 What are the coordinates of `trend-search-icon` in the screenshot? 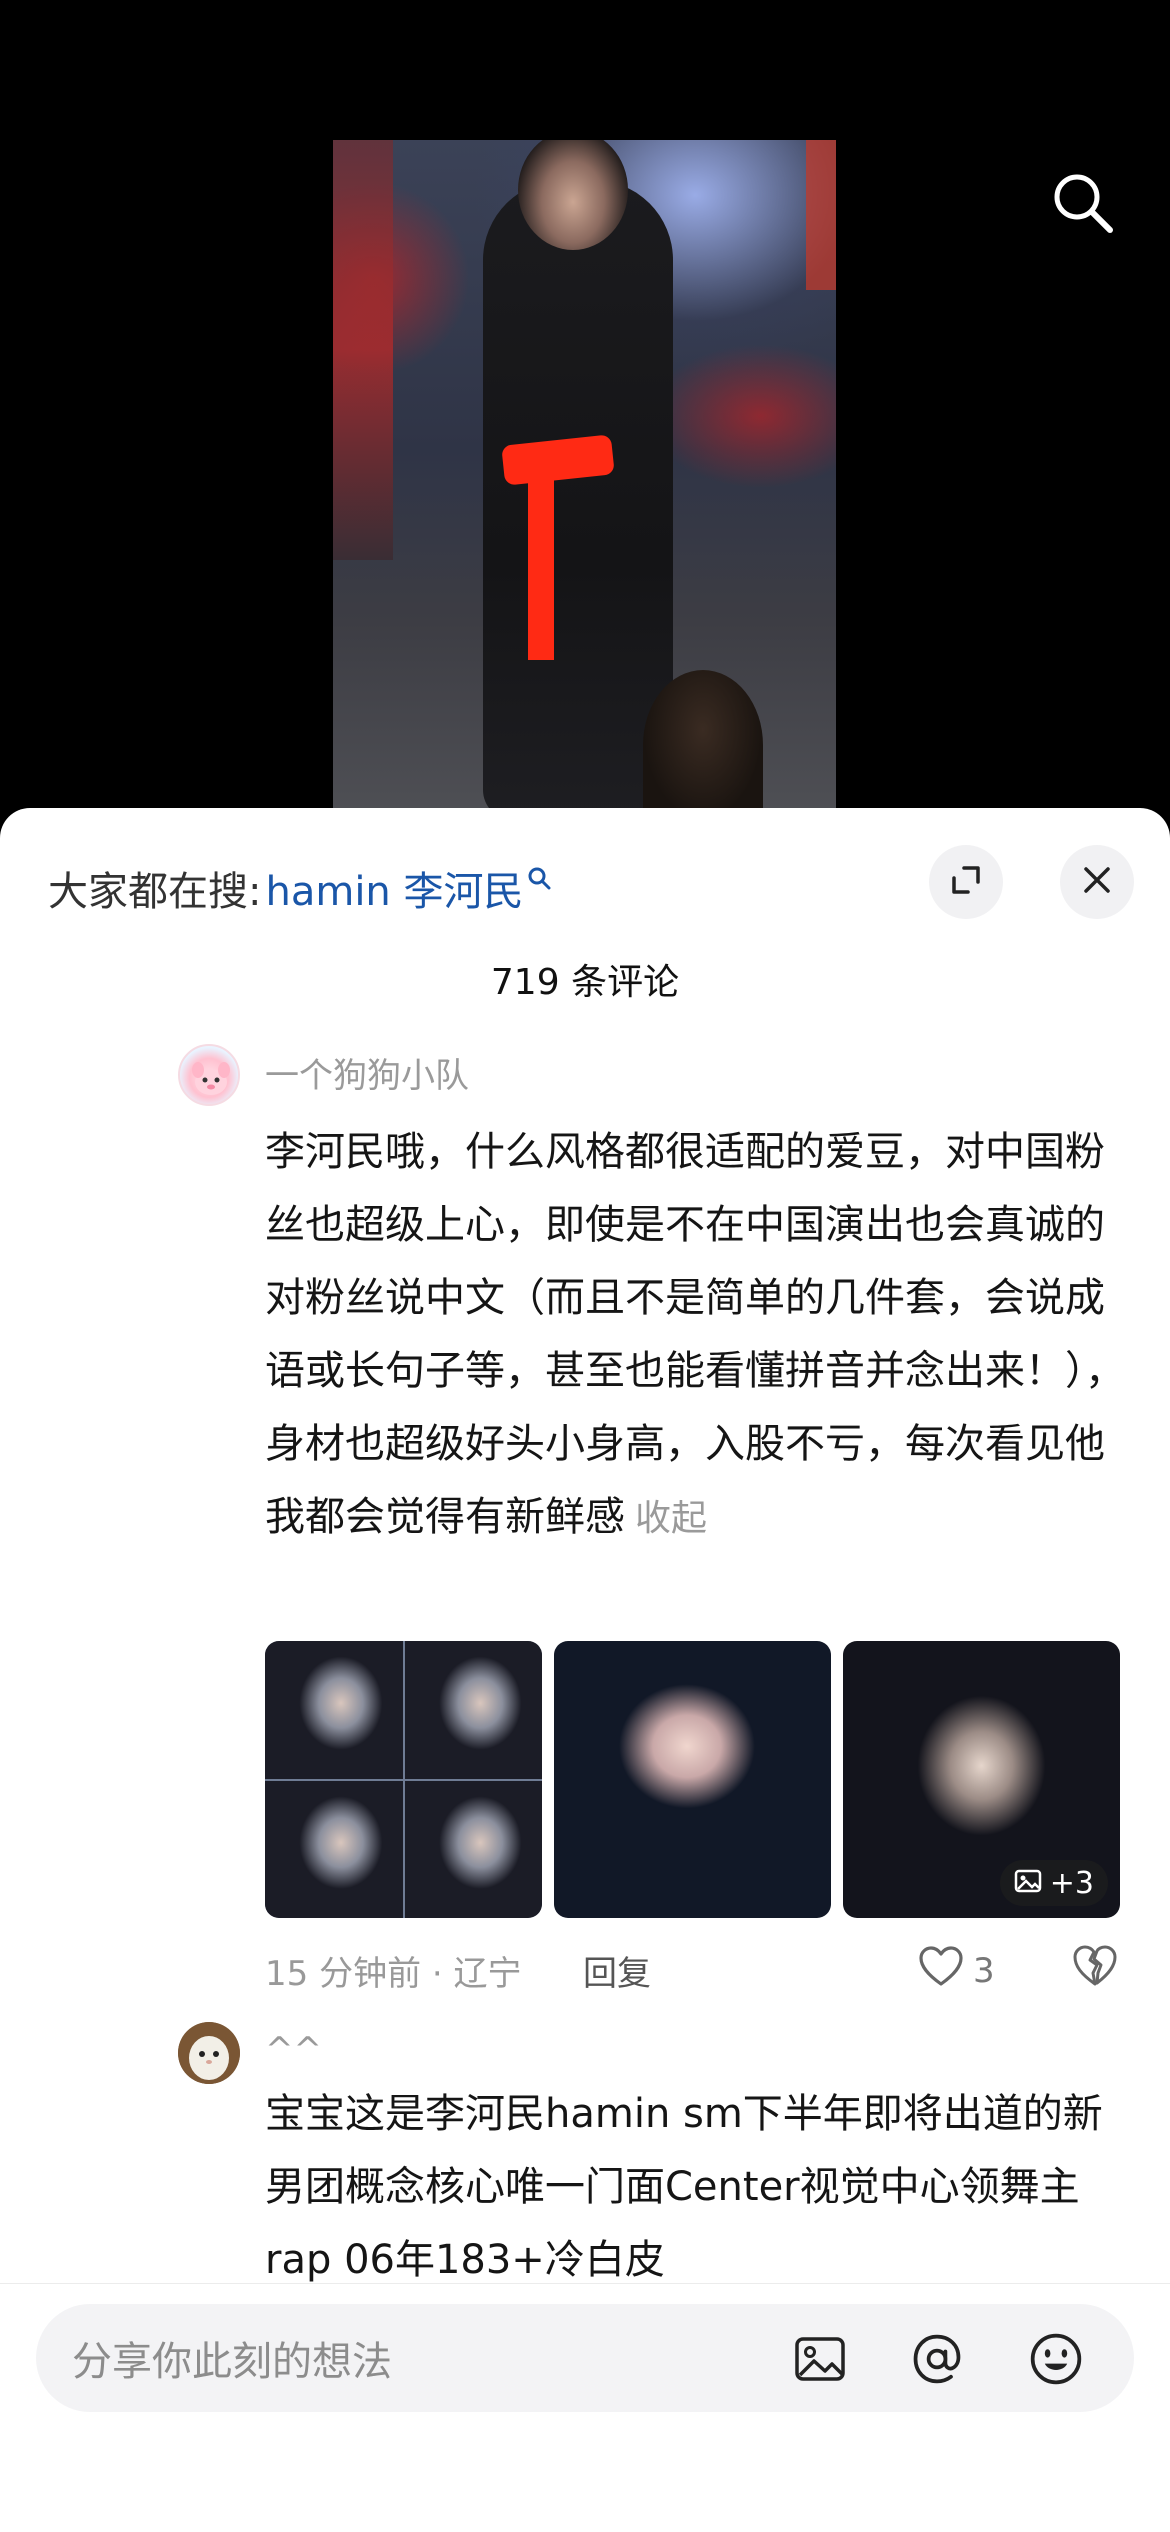 It's located at (539, 878).